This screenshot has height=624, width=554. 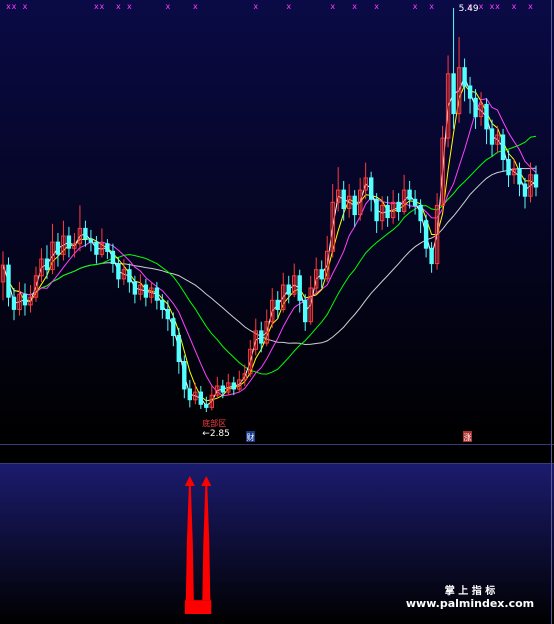 What do you see at coordinates (288, 6) in the screenshot?
I see `top-marker-10: x` at bounding box center [288, 6].